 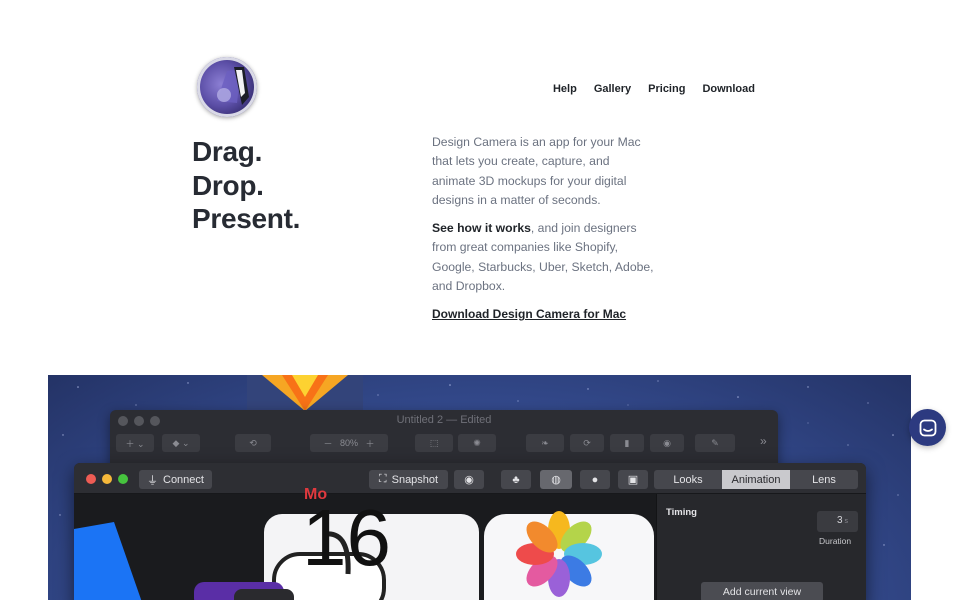 I want to click on screen-button: ◍, so click(x=556, y=479).